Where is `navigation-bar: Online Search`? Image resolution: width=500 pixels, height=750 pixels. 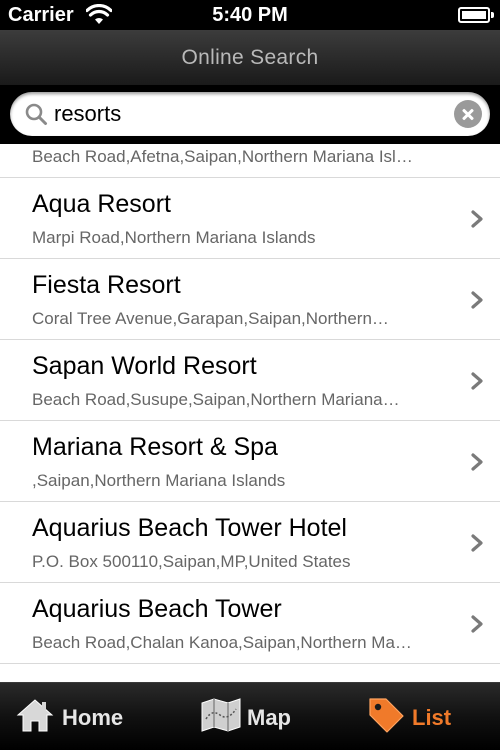 navigation-bar: Online Search is located at coordinates (250, 58).